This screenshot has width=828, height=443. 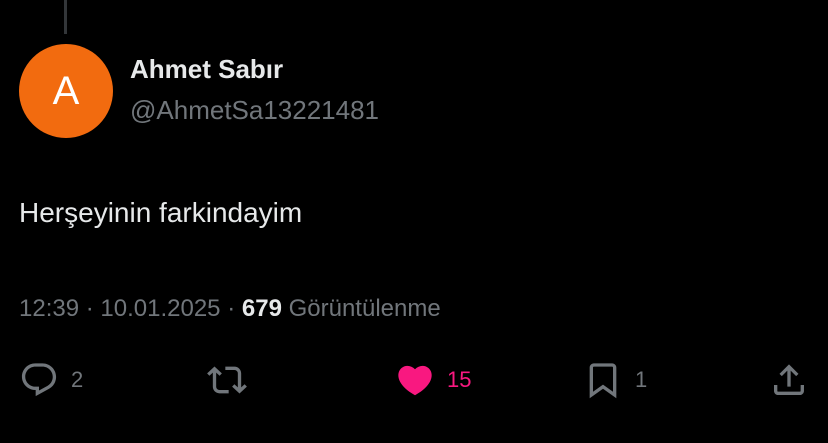 I want to click on like-button: 15, so click(x=433, y=380).